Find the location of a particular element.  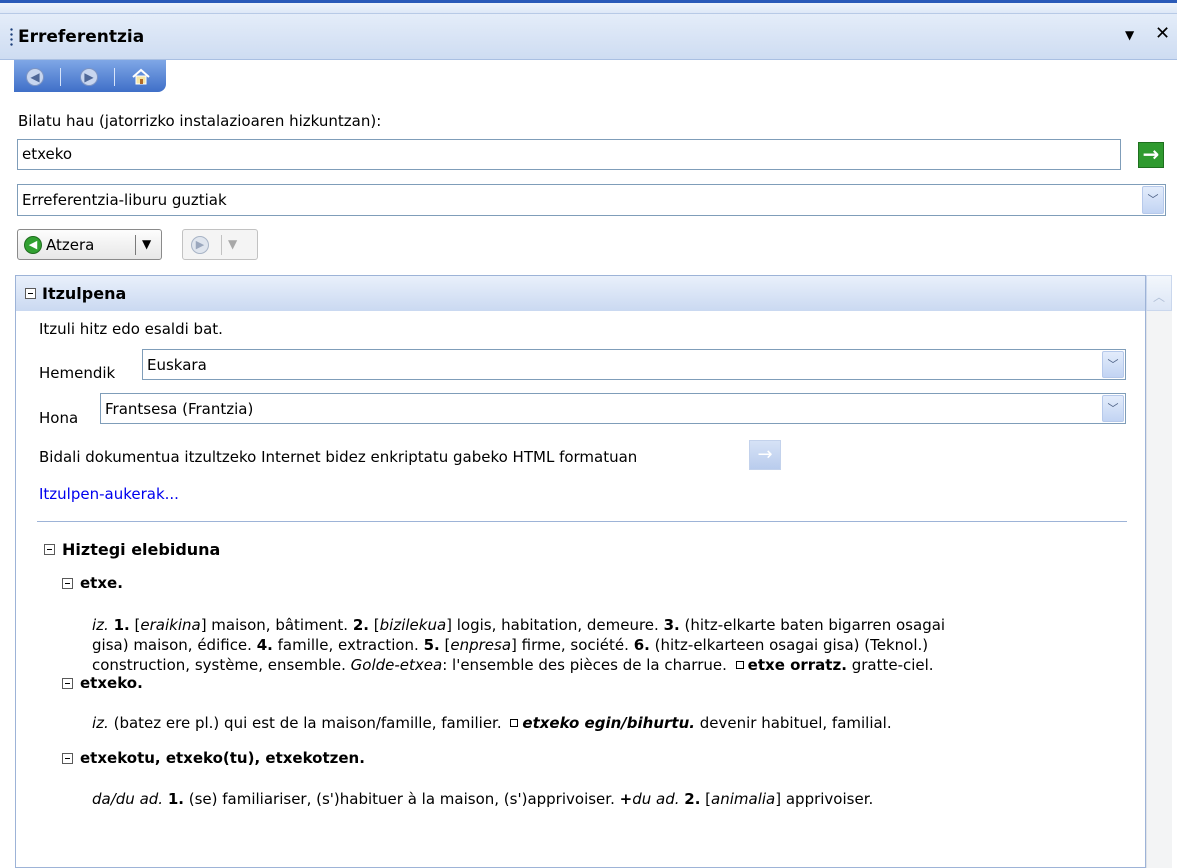

scroll-up-button: ︿ is located at coordinates (1159, 293).